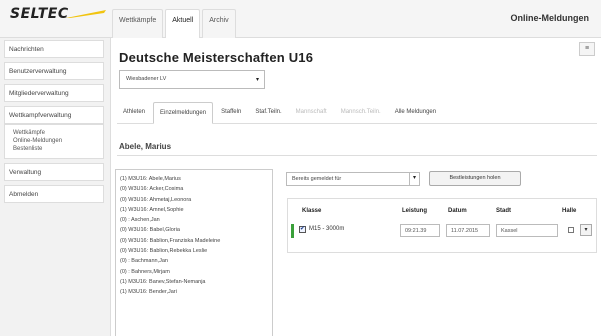 The width and height of the screenshot is (601, 336). I want to click on seltec-logo: SELTEC, so click(58, 20).